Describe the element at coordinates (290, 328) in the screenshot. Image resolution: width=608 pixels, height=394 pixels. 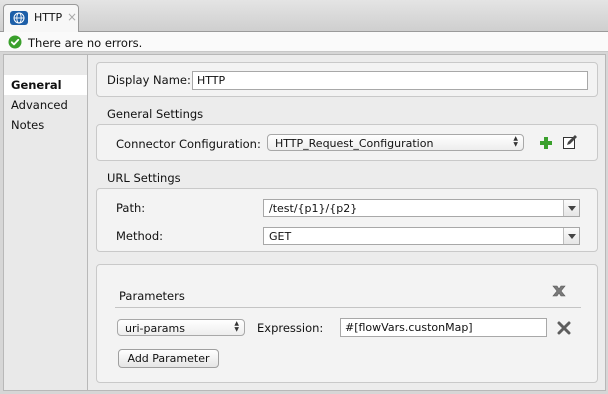
I see `expression-label: Expression:` at that location.